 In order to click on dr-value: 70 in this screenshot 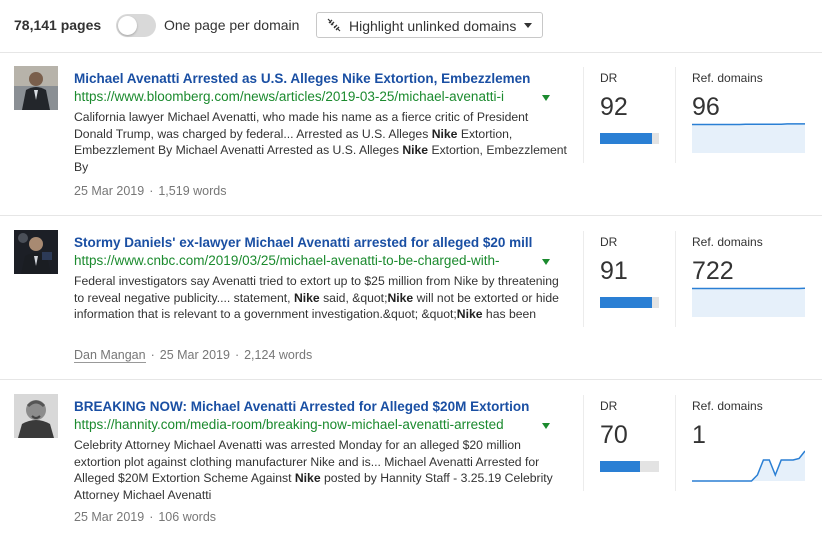, I will do `click(614, 435)`.